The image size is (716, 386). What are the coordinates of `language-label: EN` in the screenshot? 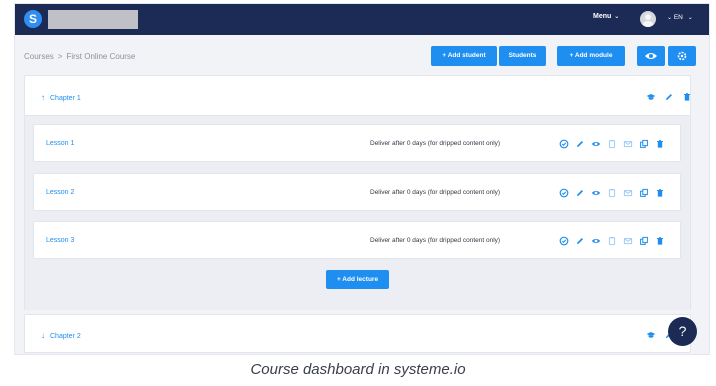 It's located at (678, 17).